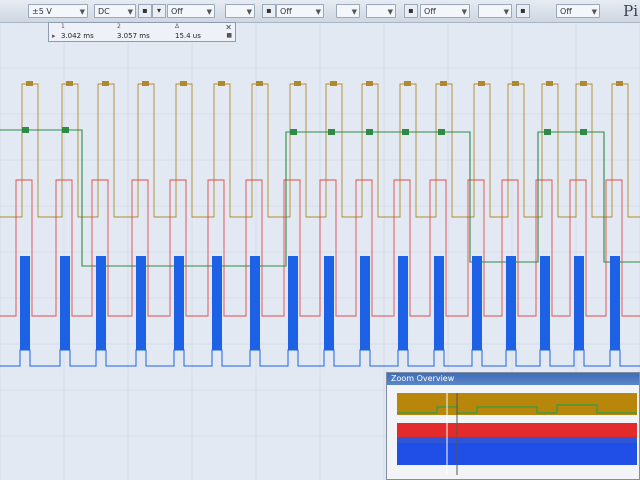  I want to click on app-logo: Pi, so click(630, 11).